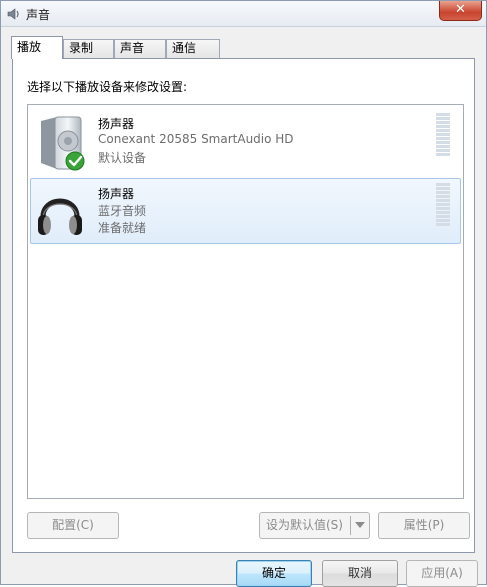 The width and height of the screenshot is (487, 587). What do you see at coordinates (73, 525) in the screenshot?
I see `configure-button: 配置(C)` at bounding box center [73, 525].